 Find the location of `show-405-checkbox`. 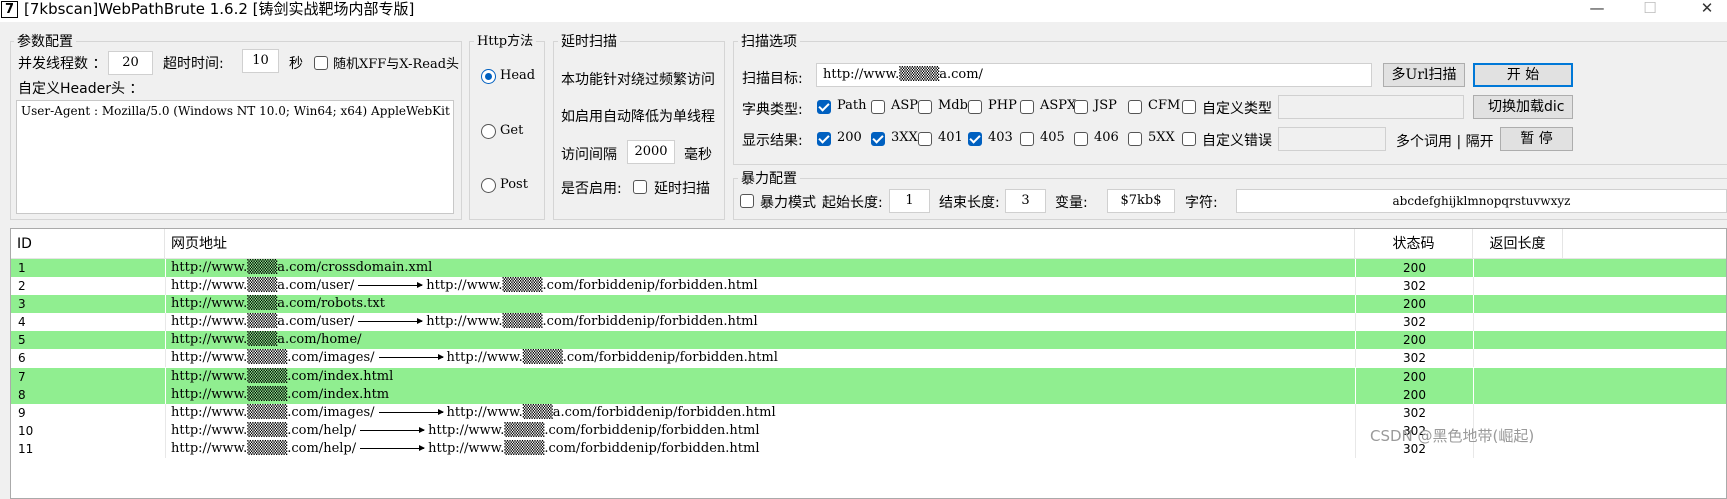

show-405-checkbox is located at coordinates (1027, 139).